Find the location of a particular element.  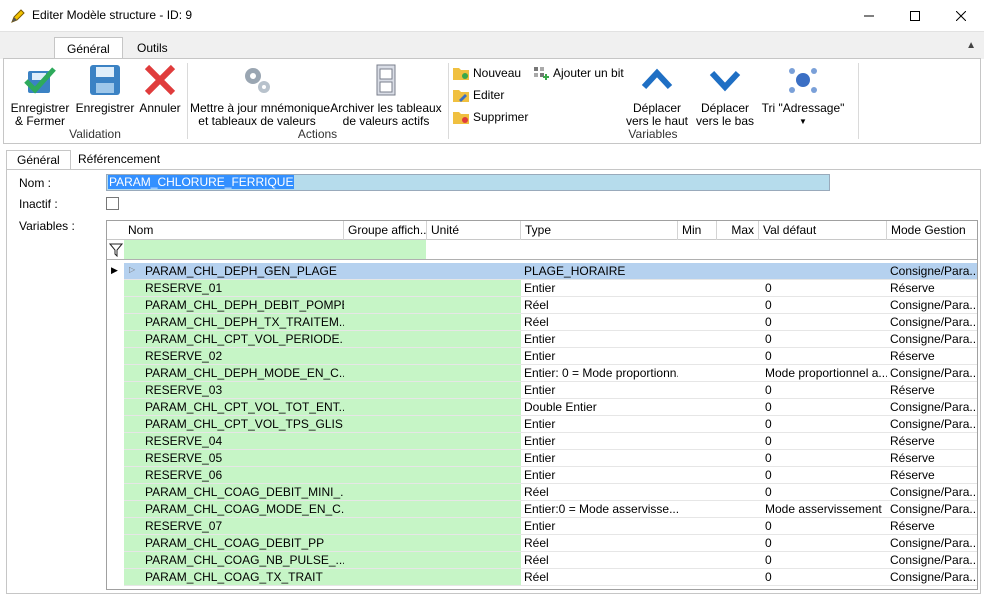

maximize-button is located at coordinates (915, 15).